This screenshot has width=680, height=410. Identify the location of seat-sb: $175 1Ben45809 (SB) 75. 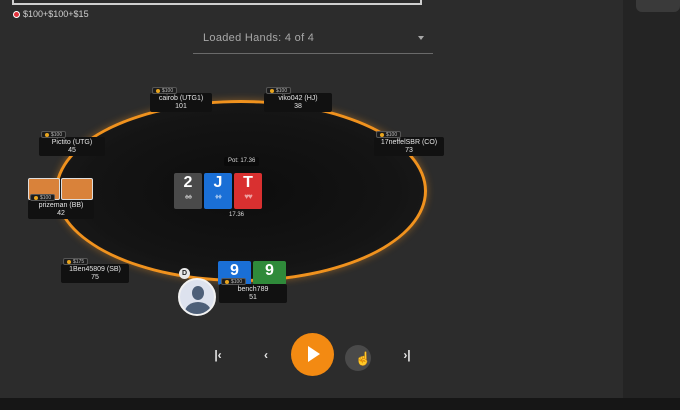
(95, 270).